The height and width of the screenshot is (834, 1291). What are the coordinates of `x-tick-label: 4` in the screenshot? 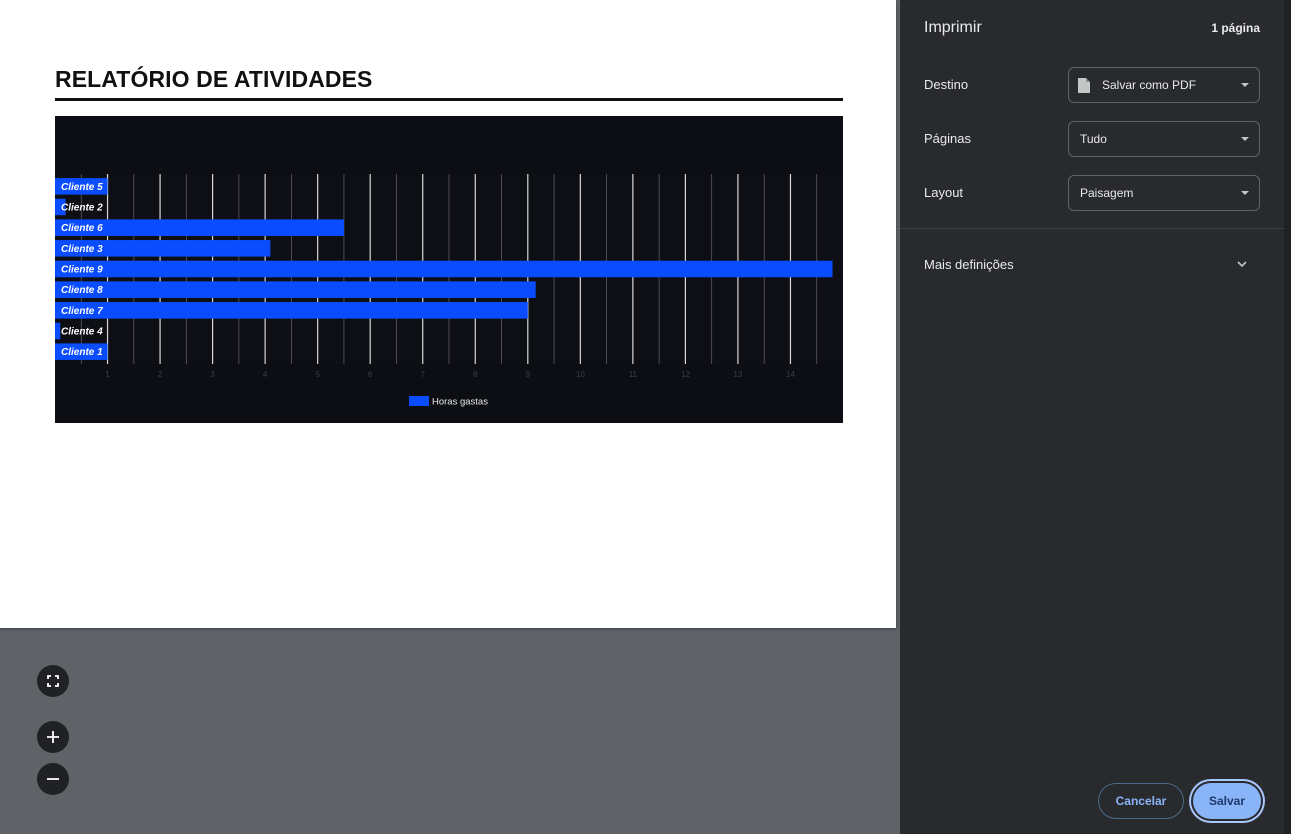 It's located at (265, 374).